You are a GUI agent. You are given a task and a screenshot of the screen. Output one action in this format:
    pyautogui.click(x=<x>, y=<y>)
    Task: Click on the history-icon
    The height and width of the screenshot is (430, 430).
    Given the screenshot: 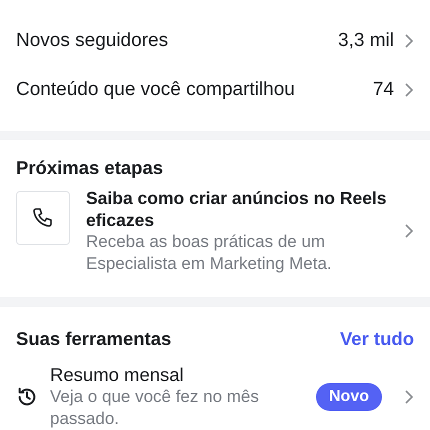 What is the action you would take?
    pyautogui.click(x=27, y=397)
    